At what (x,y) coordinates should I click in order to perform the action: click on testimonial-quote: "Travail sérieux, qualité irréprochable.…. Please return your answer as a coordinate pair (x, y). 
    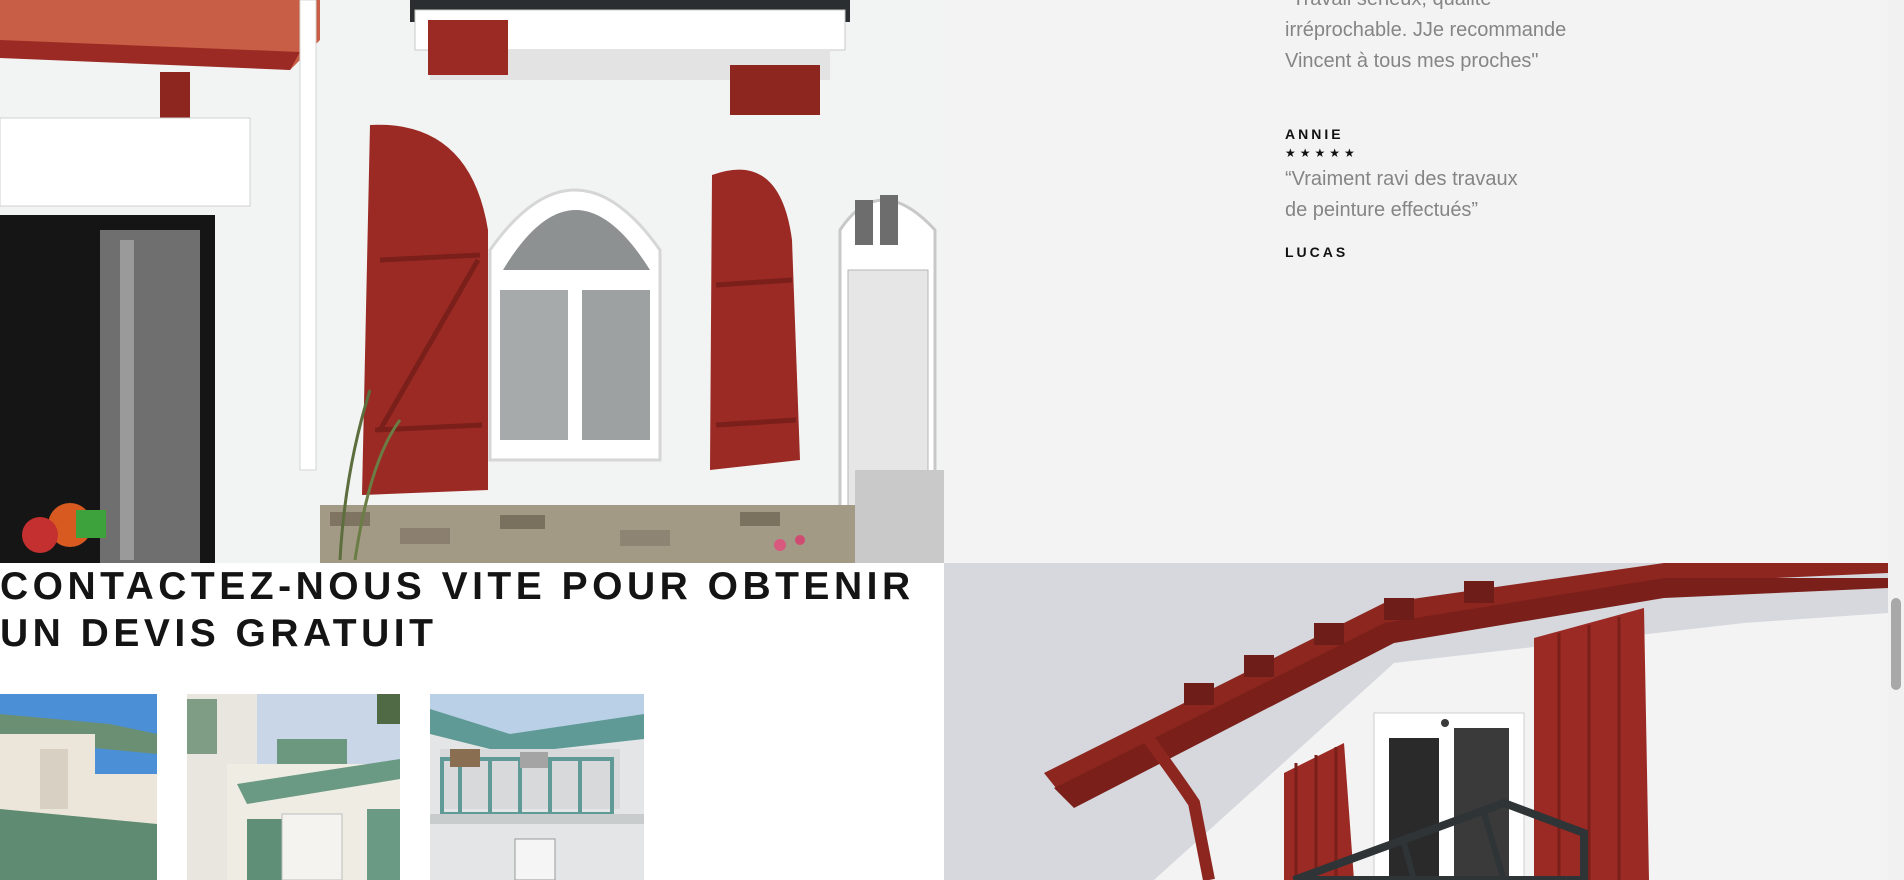
    Looking at the image, I should click on (1426, 36).